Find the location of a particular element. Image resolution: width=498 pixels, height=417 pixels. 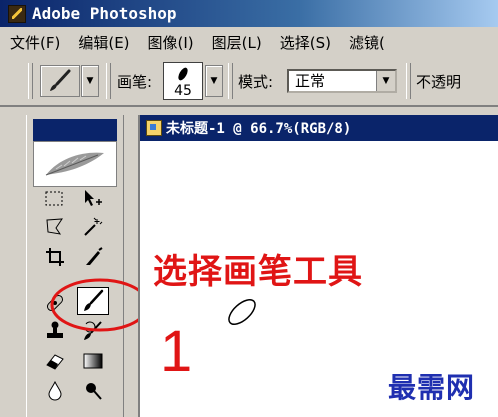

brush-cursor-outline is located at coordinates (242, 312).